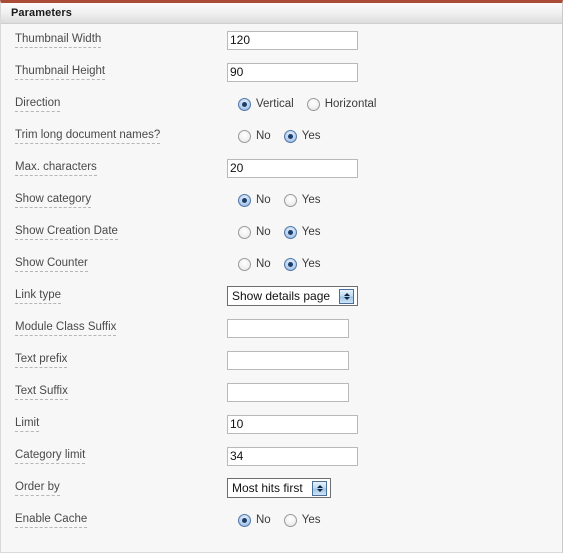 The width and height of the screenshot is (563, 553). Describe the element at coordinates (114, 328) in the screenshot. I see `label-cell: Module Class Suffix` at that location.